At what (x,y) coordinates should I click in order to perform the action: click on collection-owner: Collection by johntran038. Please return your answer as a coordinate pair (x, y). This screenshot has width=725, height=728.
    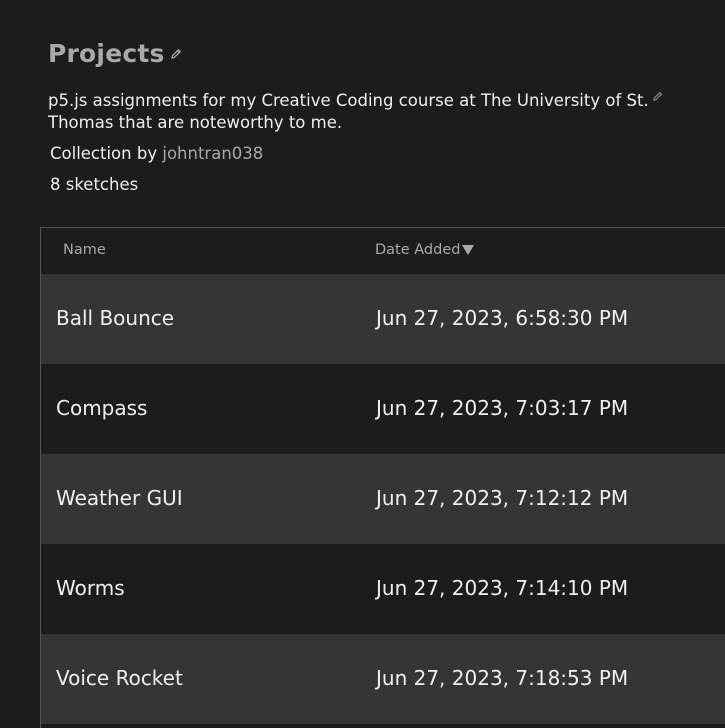
    Looking at the image, I should click on (156, 153).